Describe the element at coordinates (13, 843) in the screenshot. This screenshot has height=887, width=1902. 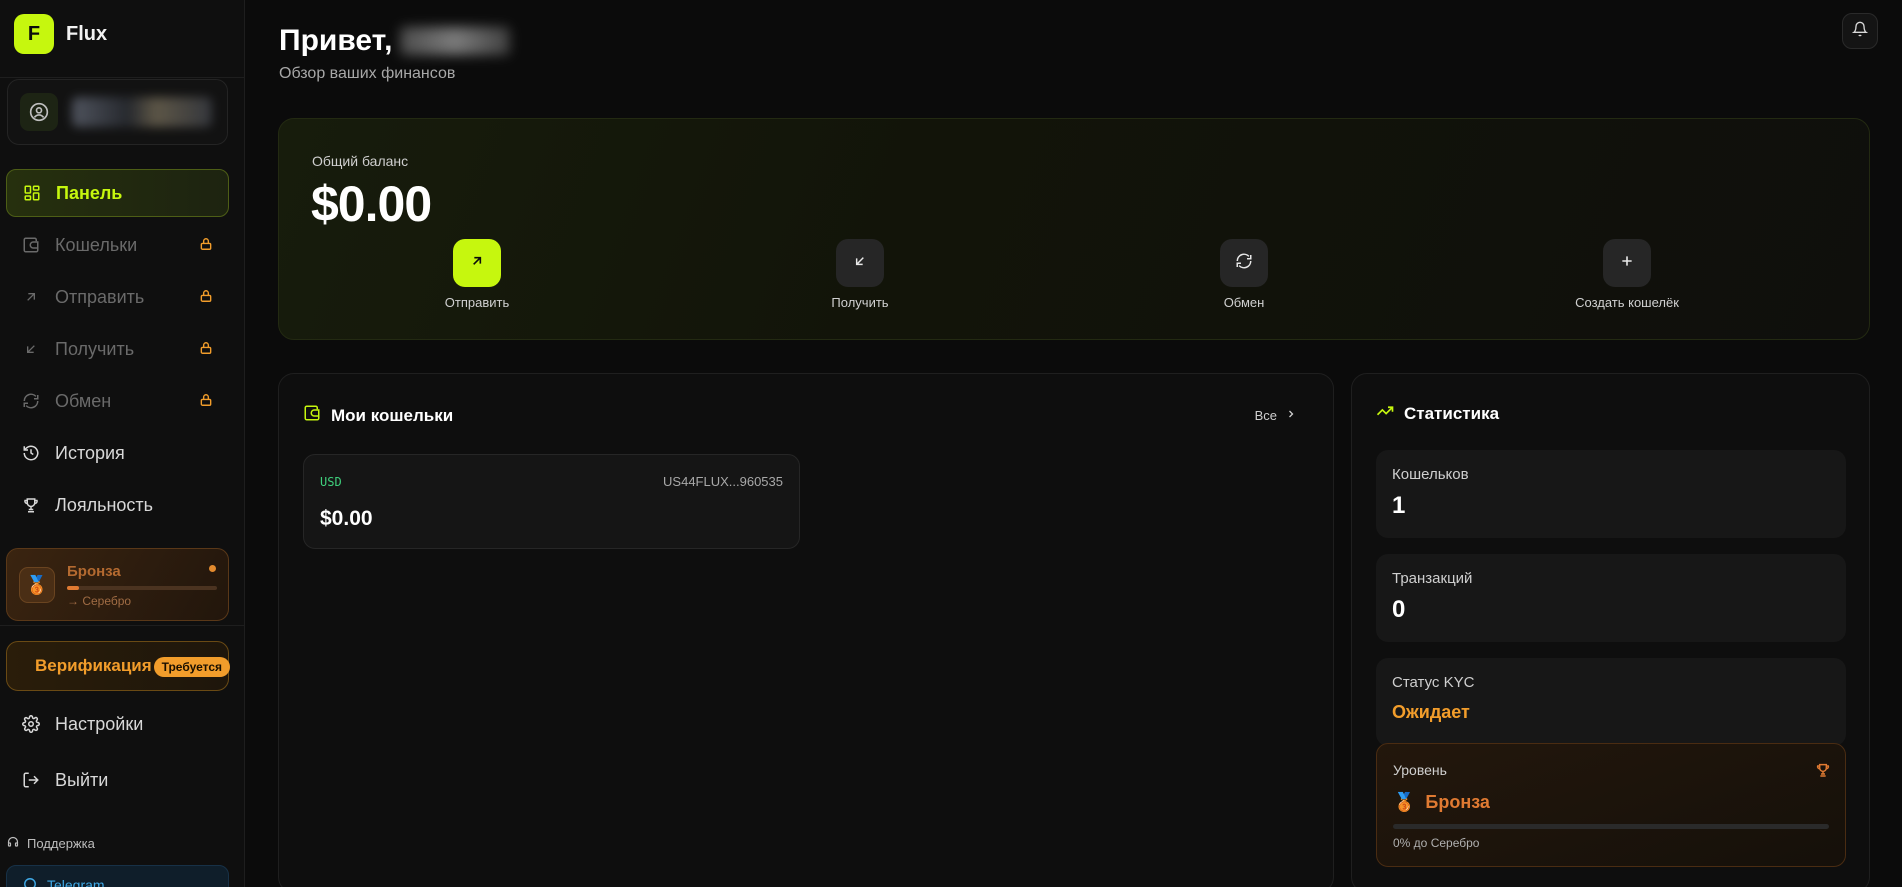
I see `headset-icon` at that location.